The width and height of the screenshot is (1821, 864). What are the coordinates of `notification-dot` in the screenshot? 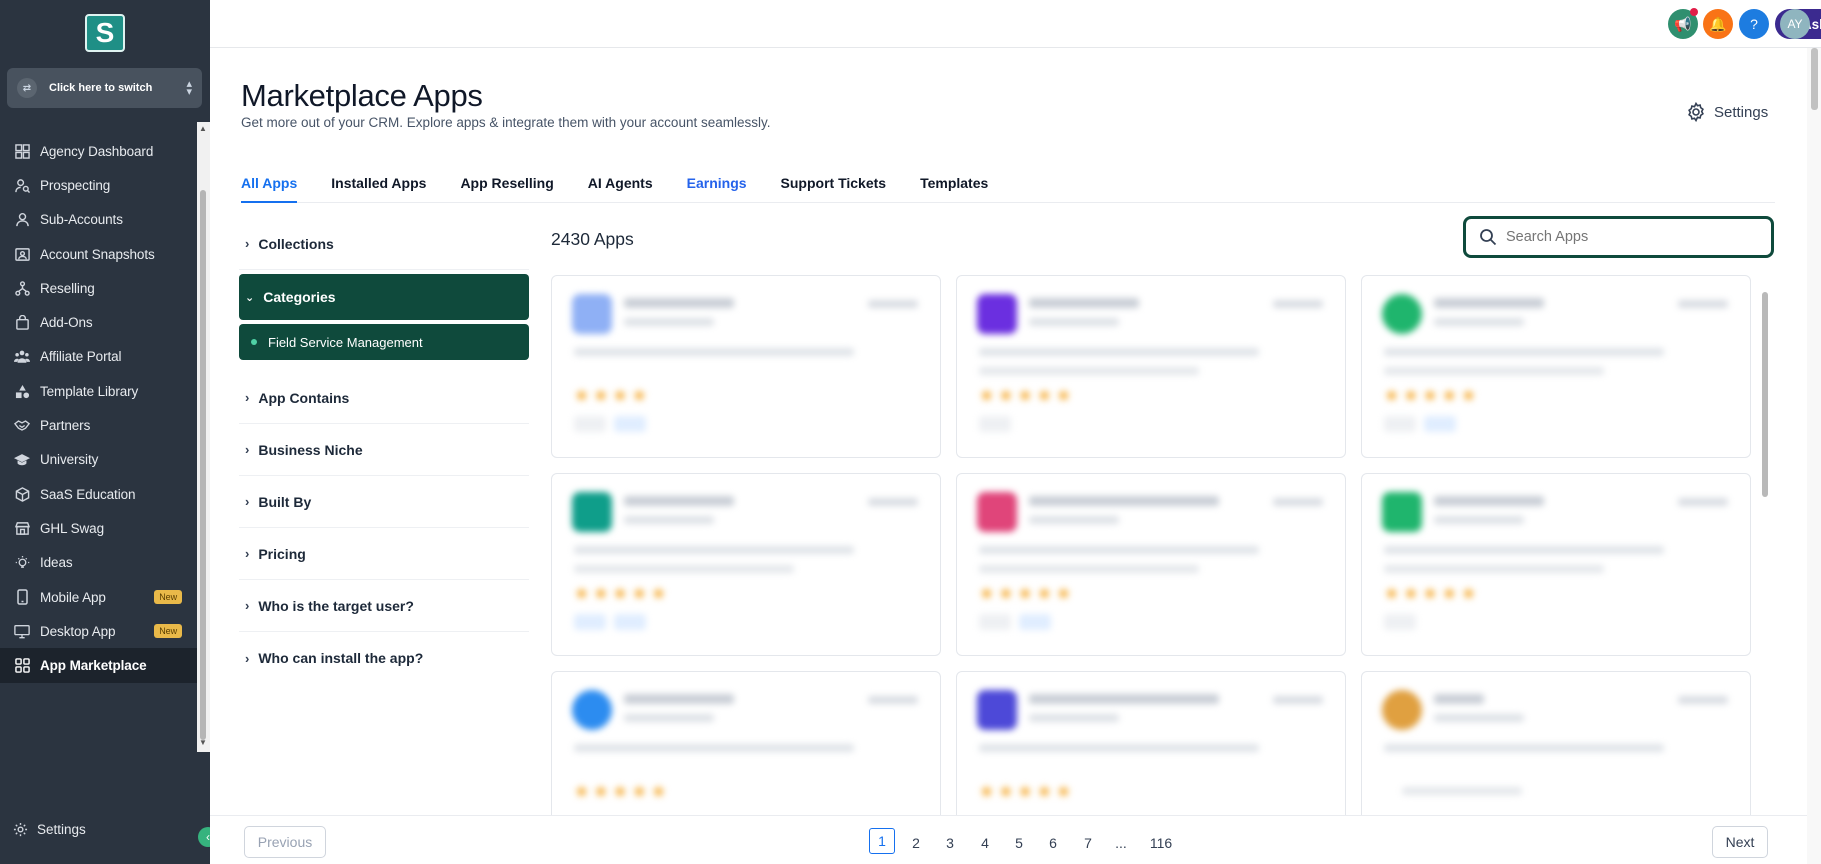 It's located at (1694, 12).